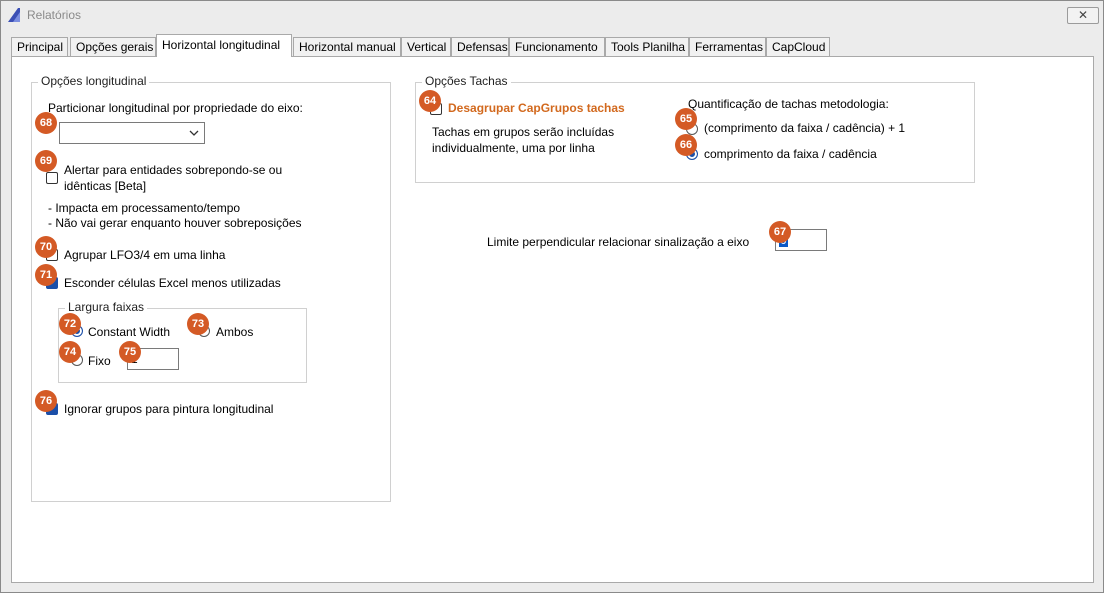 The image size is (1104, 593). I want to click on hide-cells-label: Esconder células Excel menos utilizadas, so click(172, 283).